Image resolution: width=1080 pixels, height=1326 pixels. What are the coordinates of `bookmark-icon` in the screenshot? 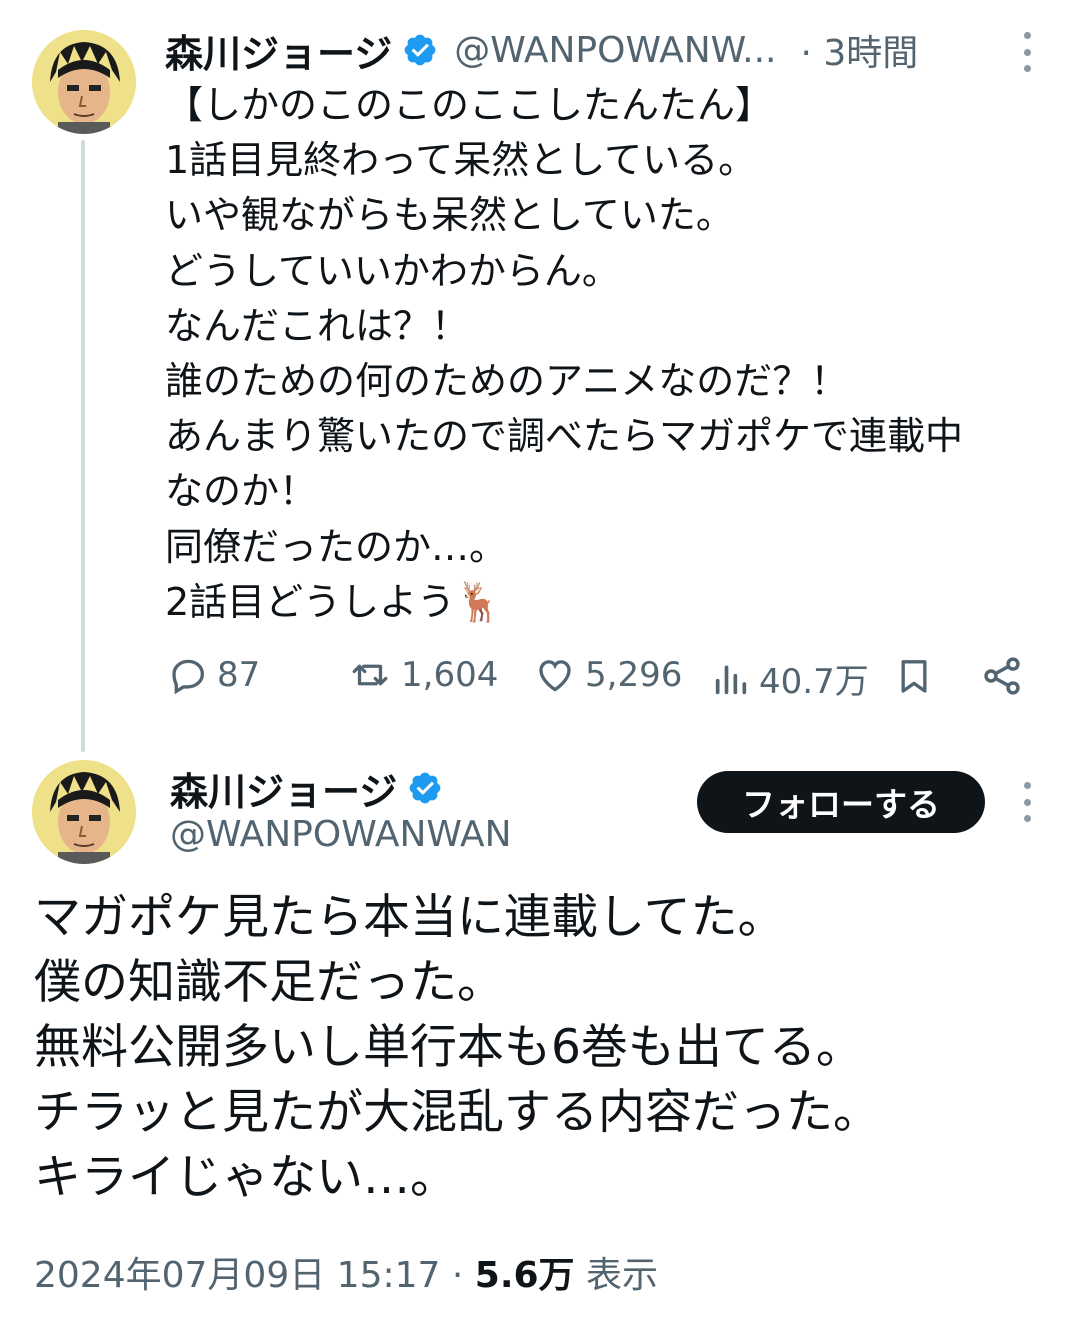 It's located at (914, 676).